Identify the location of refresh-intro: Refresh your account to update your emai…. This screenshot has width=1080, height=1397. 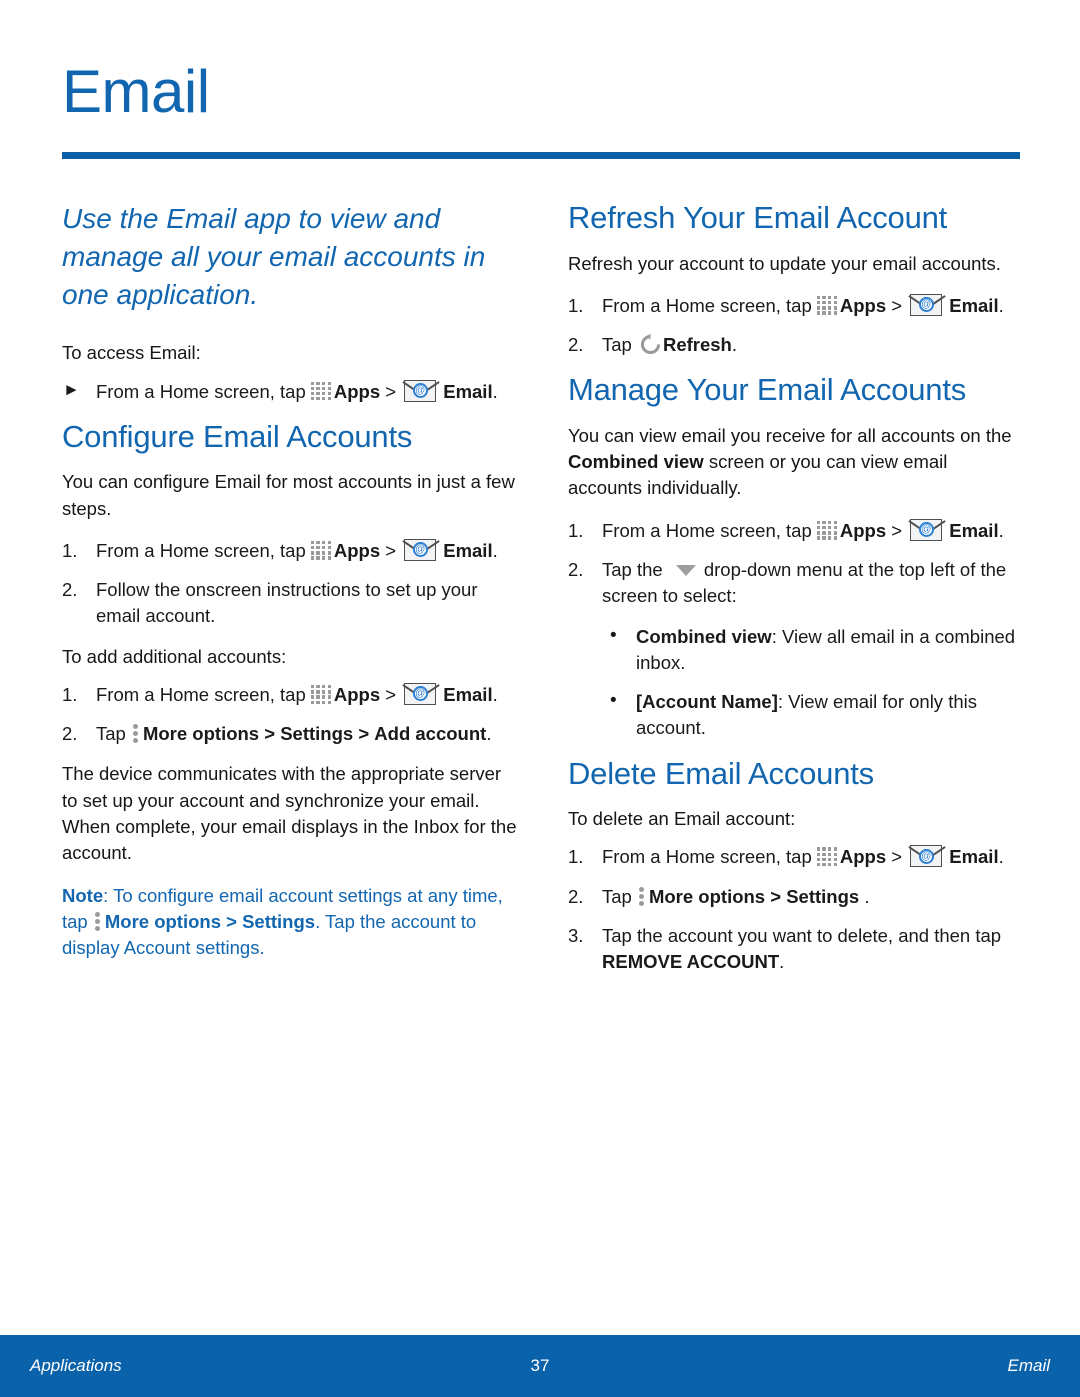
(784, 263).